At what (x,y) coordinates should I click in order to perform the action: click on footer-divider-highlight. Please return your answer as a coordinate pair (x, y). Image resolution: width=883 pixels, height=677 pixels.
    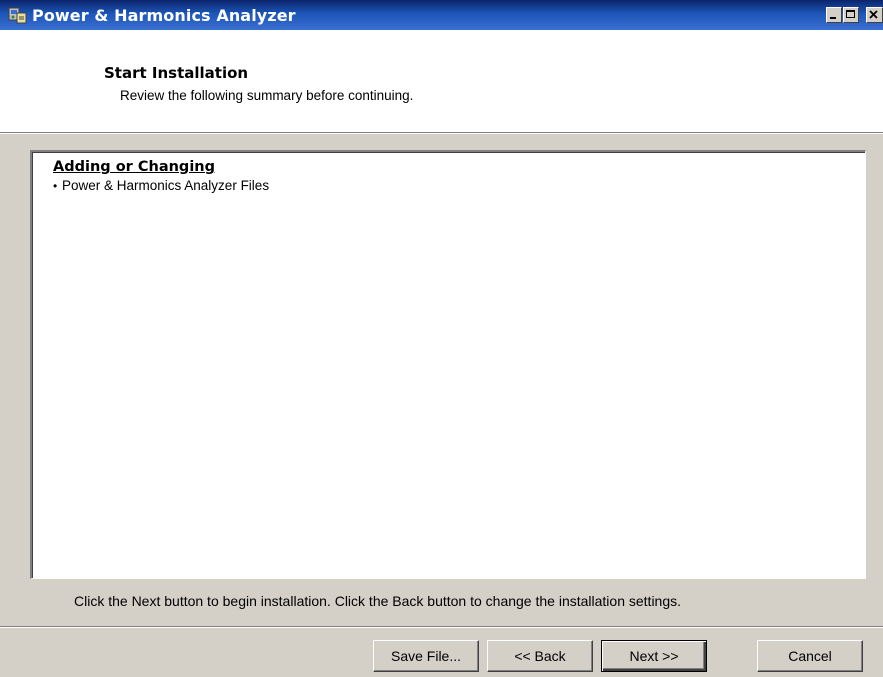
    Looking at the image, I should click on (441, 627).